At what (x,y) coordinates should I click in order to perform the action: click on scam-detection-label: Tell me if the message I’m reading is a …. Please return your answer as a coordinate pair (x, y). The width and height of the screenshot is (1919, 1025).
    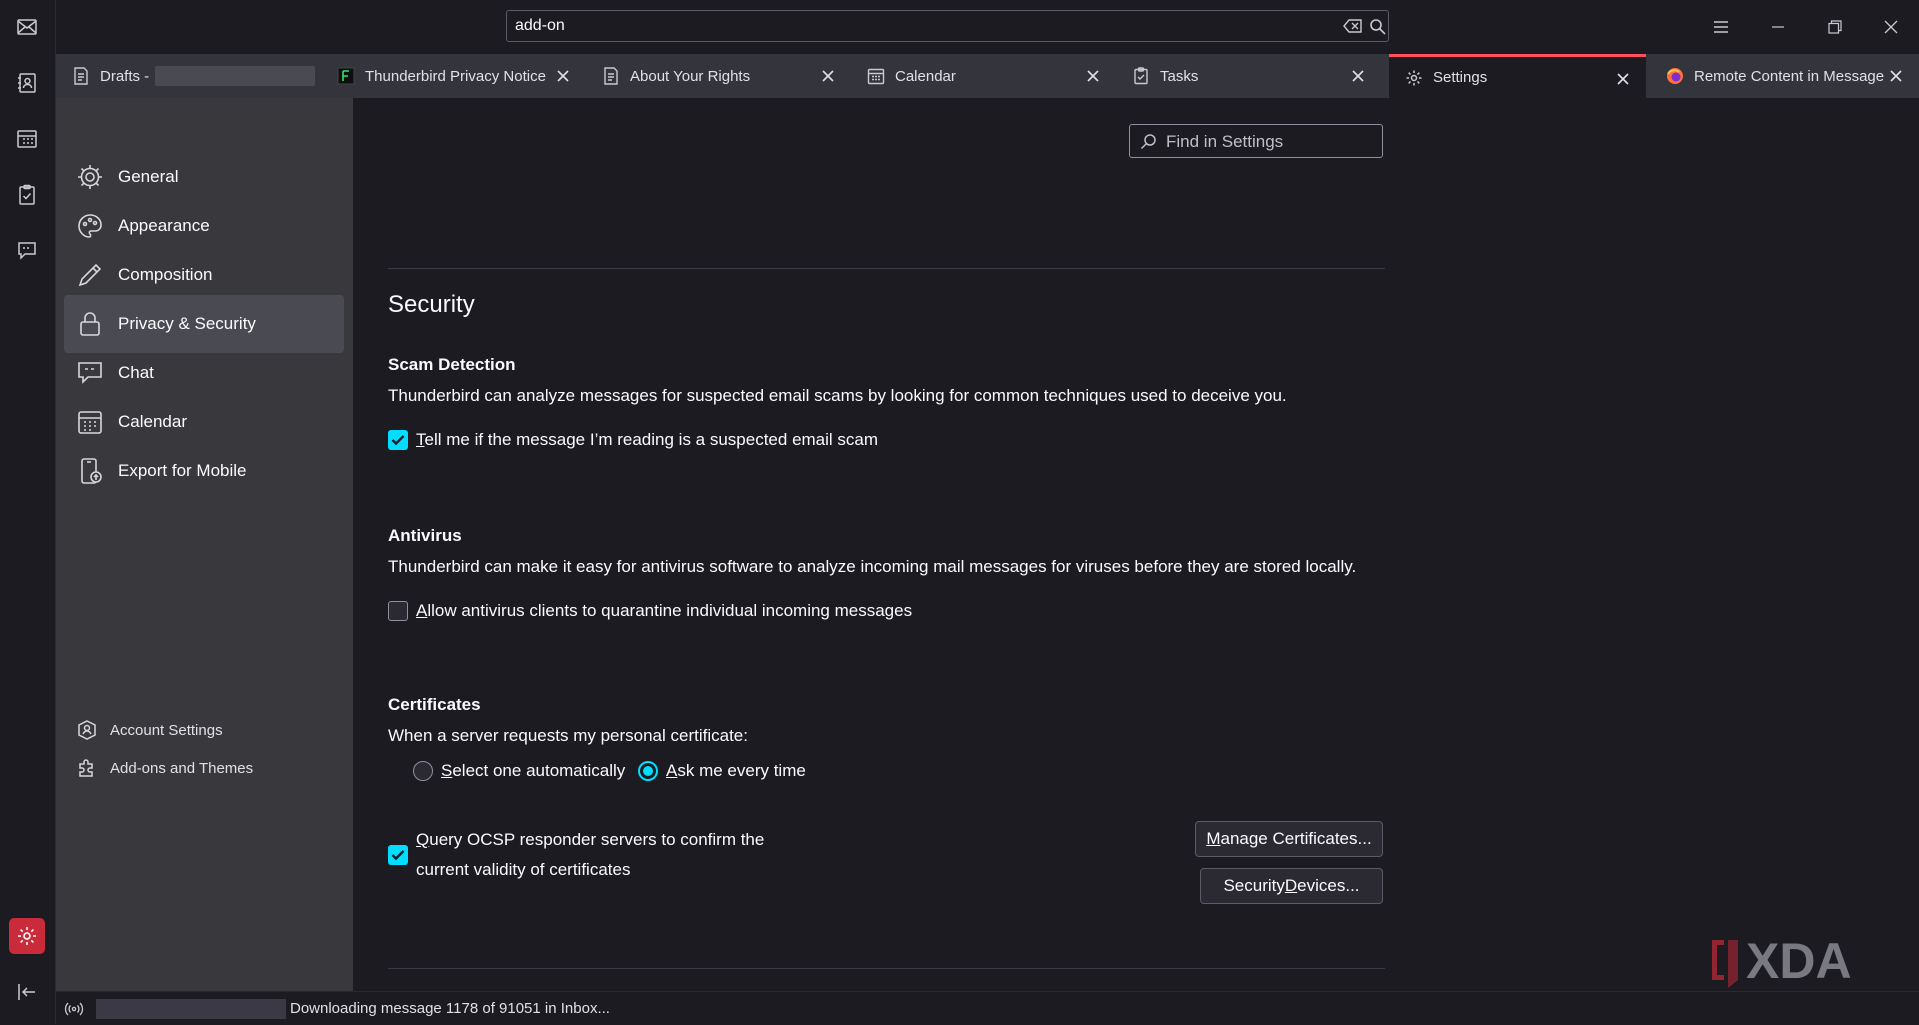
    Looking at the image, I should click on (647, 439).